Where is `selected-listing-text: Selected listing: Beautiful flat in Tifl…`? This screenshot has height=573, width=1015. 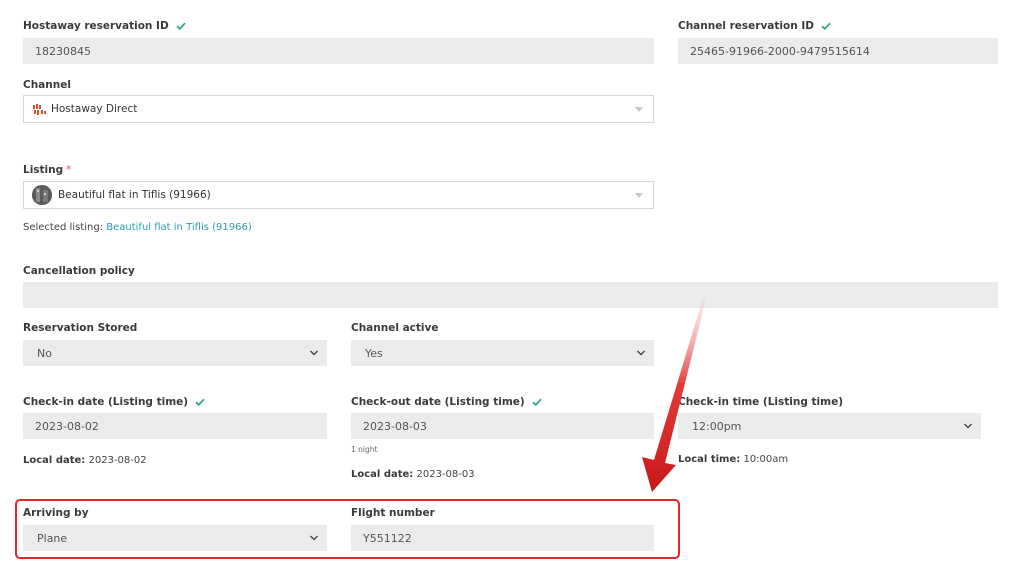
selected-listing-text: Selected listing: Beautiful flat in Tifl… is located at coordinates (137, 227).